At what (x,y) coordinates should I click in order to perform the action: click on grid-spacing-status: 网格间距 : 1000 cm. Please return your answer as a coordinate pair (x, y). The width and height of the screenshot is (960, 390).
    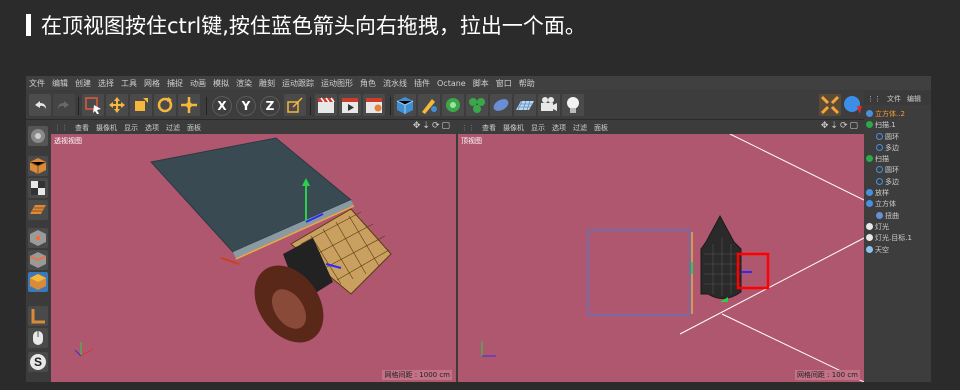
    Looking at the image, I should click on (417, 375).